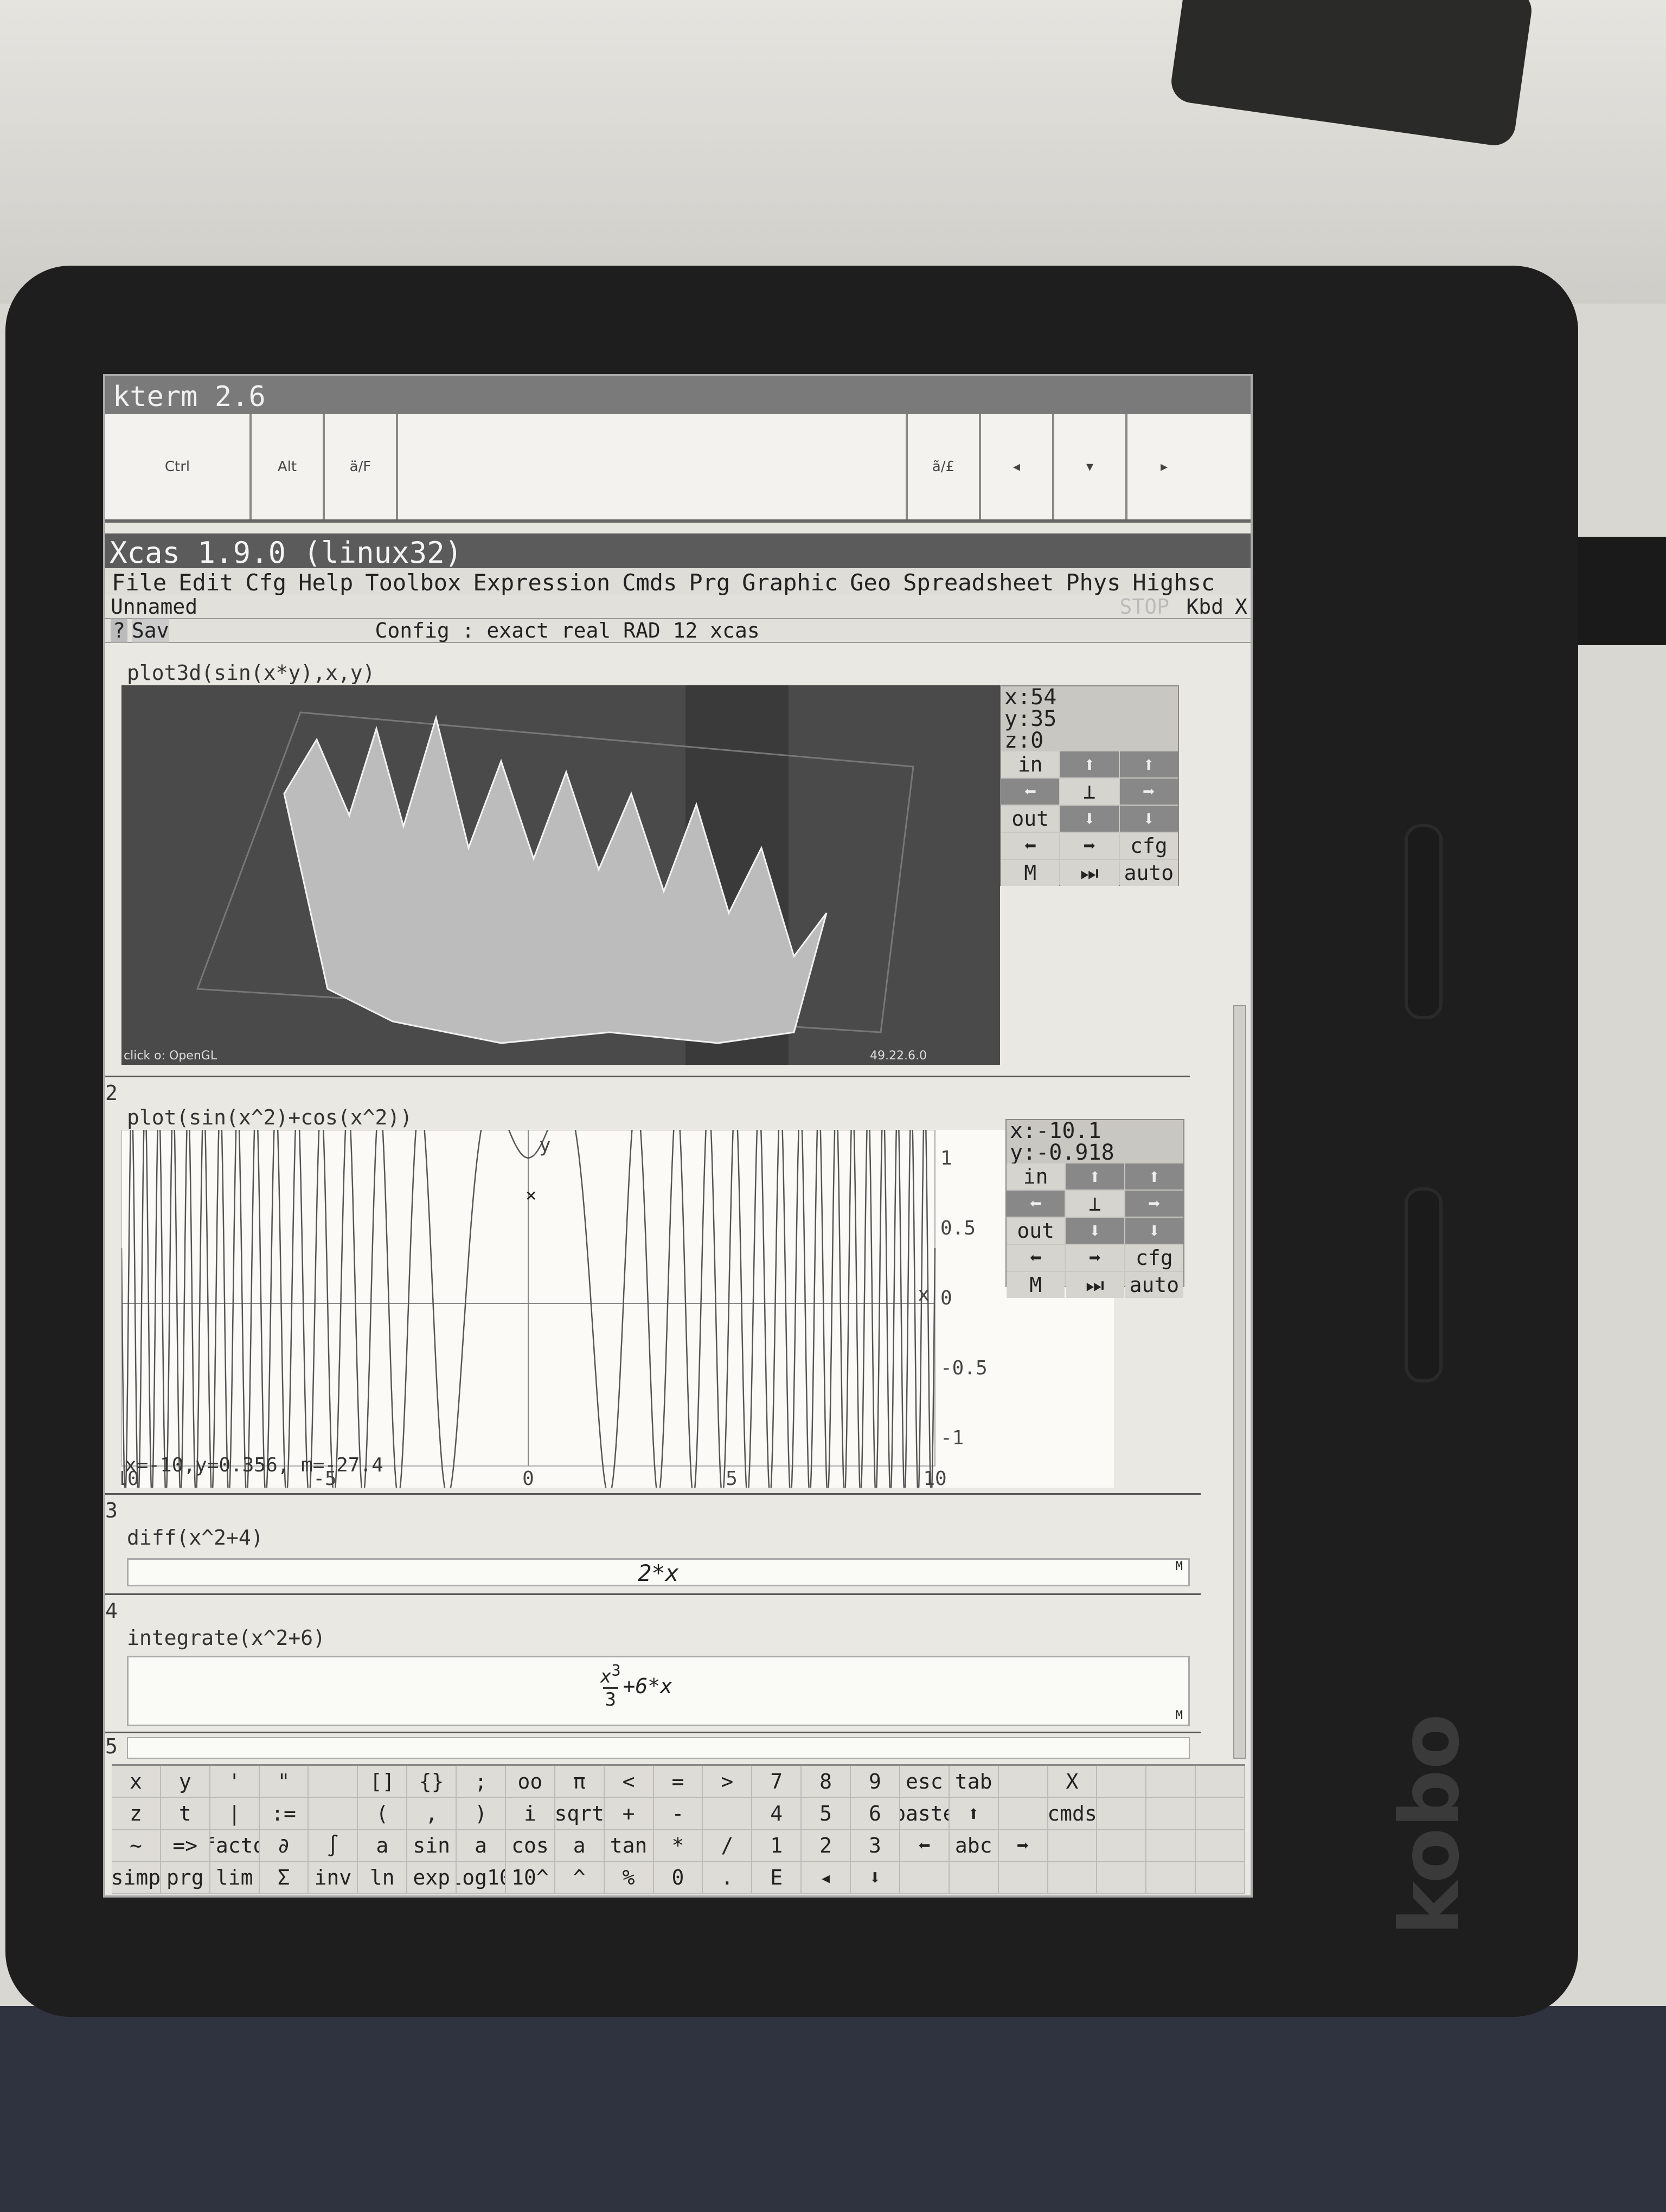 The height and width of the screenshot is (2212, 1666). Describe the element at coordinates (185, 1878) in the screenshot. I see `key-button: prg` at that location.